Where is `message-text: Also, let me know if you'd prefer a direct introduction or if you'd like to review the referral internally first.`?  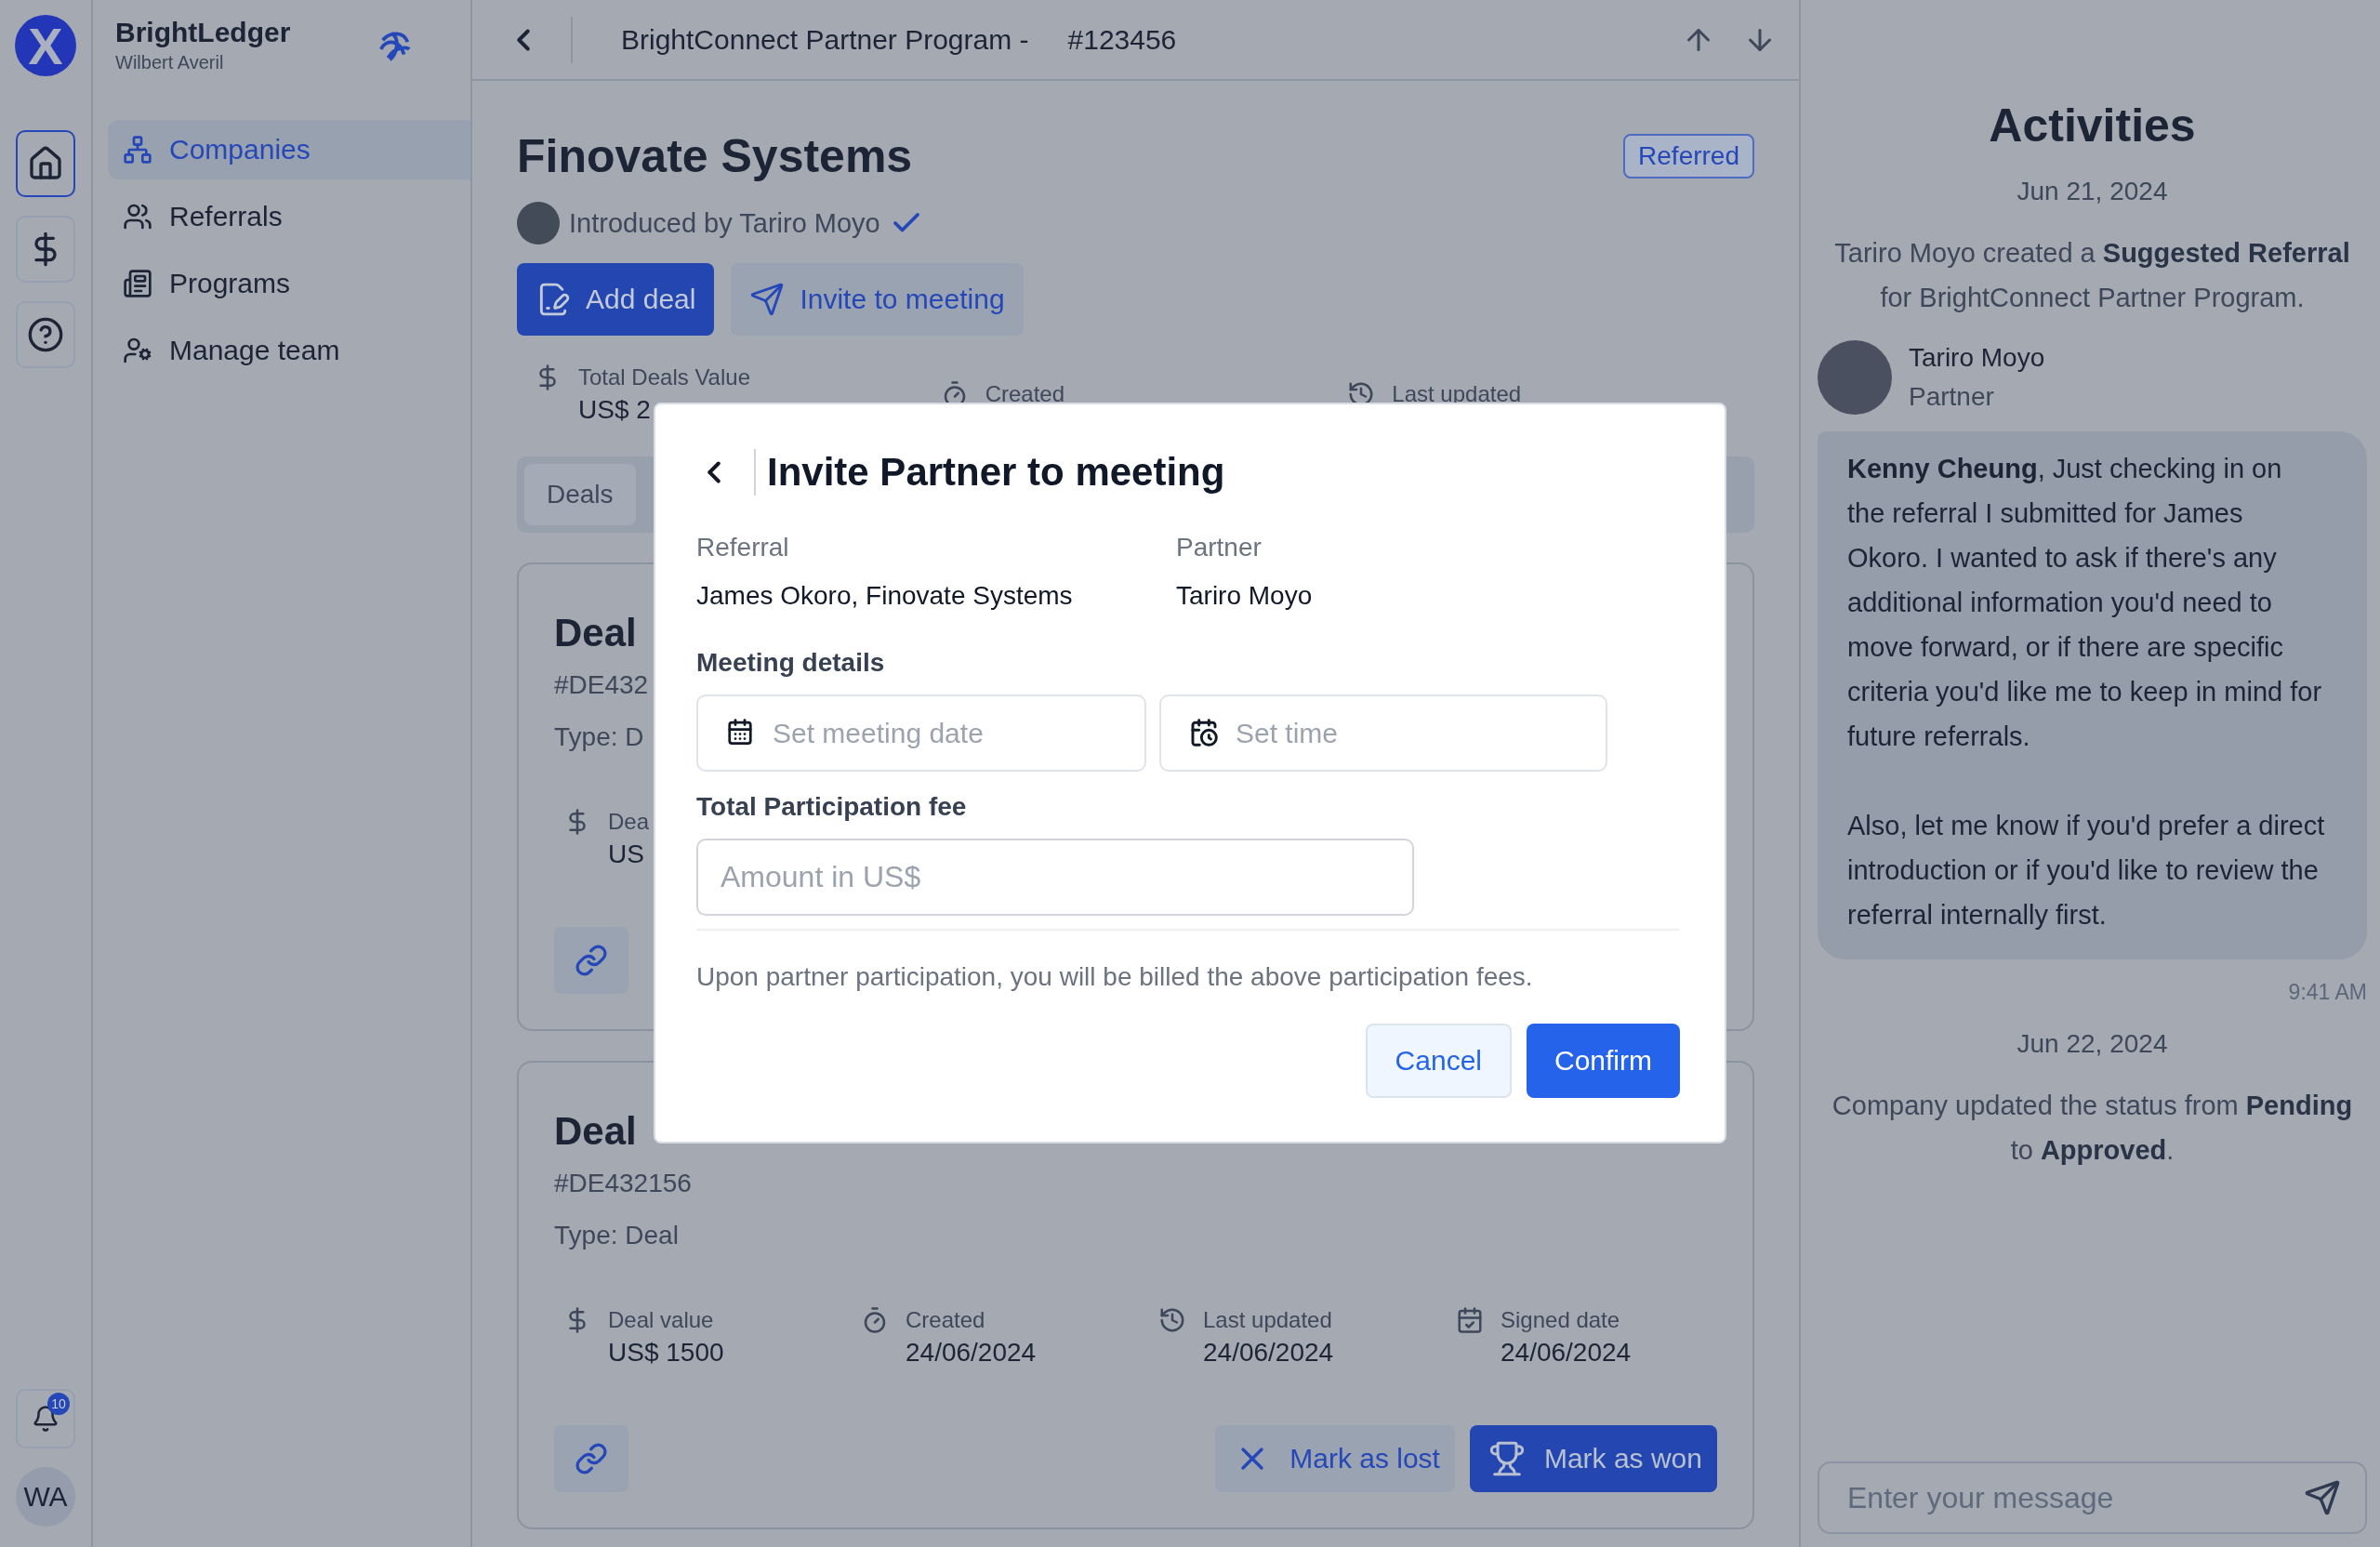
message-text: Also, let me know if you'd prefer a direct introduction or if you'd like to review the referral internally first. is located at coordinates (2086, 871).